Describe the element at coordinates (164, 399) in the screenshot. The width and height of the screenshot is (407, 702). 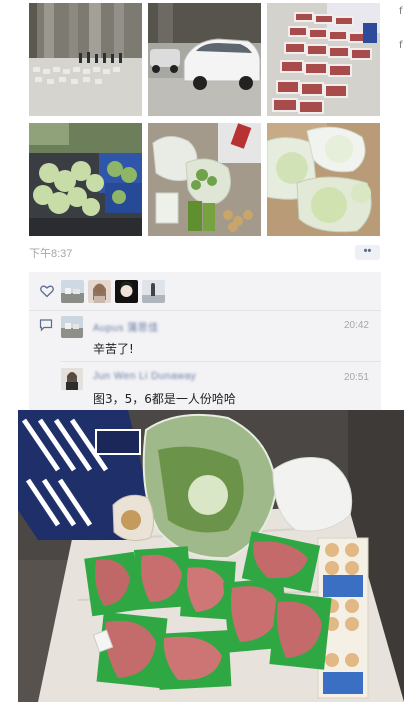
I see `comment-text-2: 图3，5，6都是一人份哈哈` at that location.